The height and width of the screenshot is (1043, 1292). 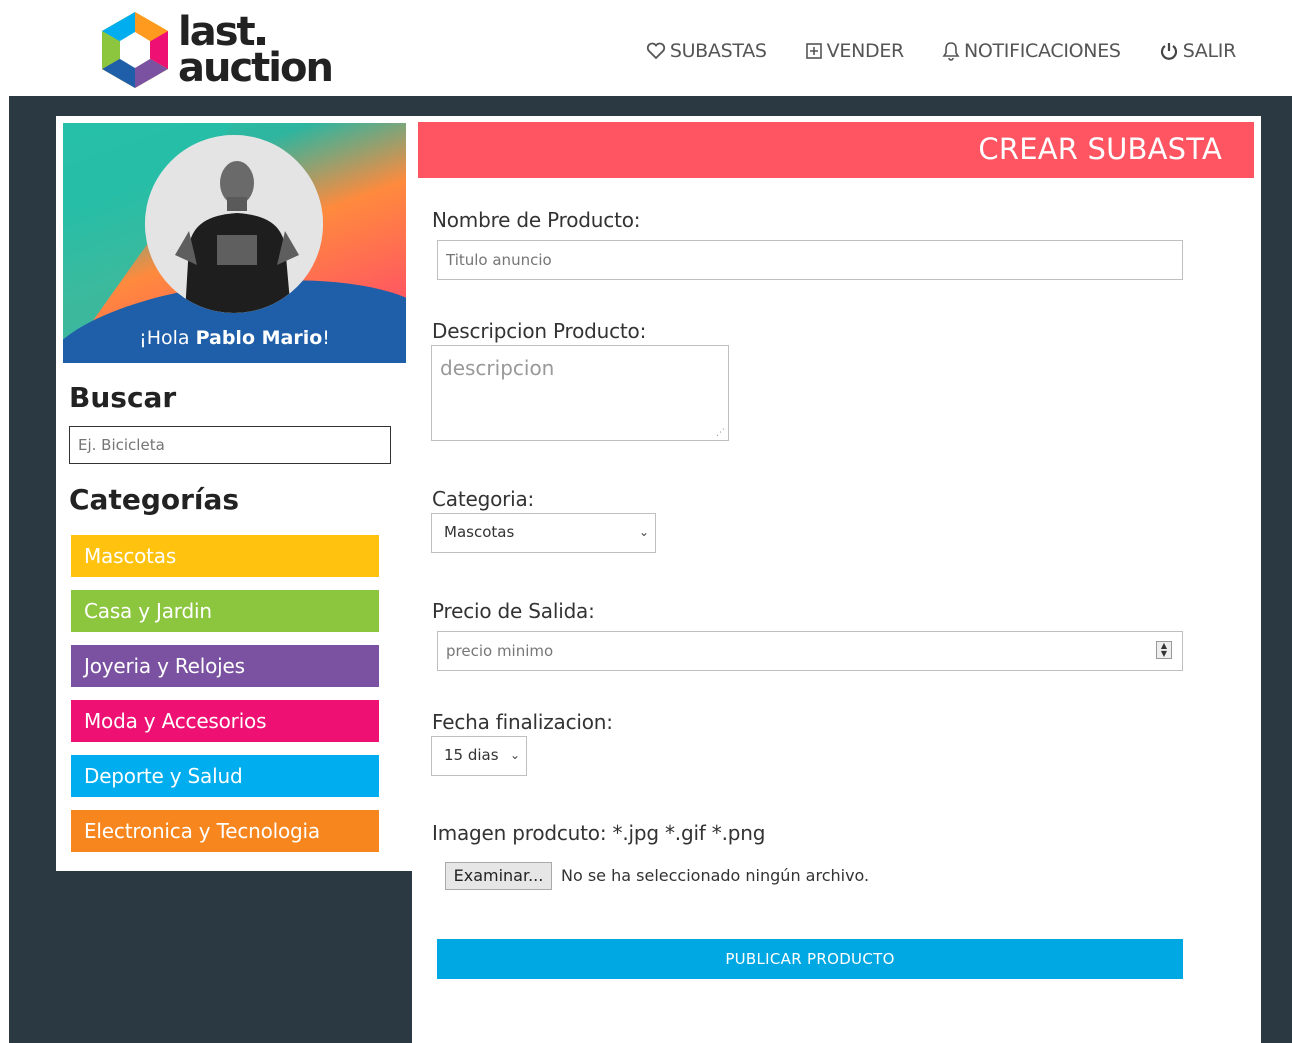 What do you see at coordinates (167, 338) in the screenshot?
I see `greeting-text: ¡Hola` at bounding box center [167, 338].